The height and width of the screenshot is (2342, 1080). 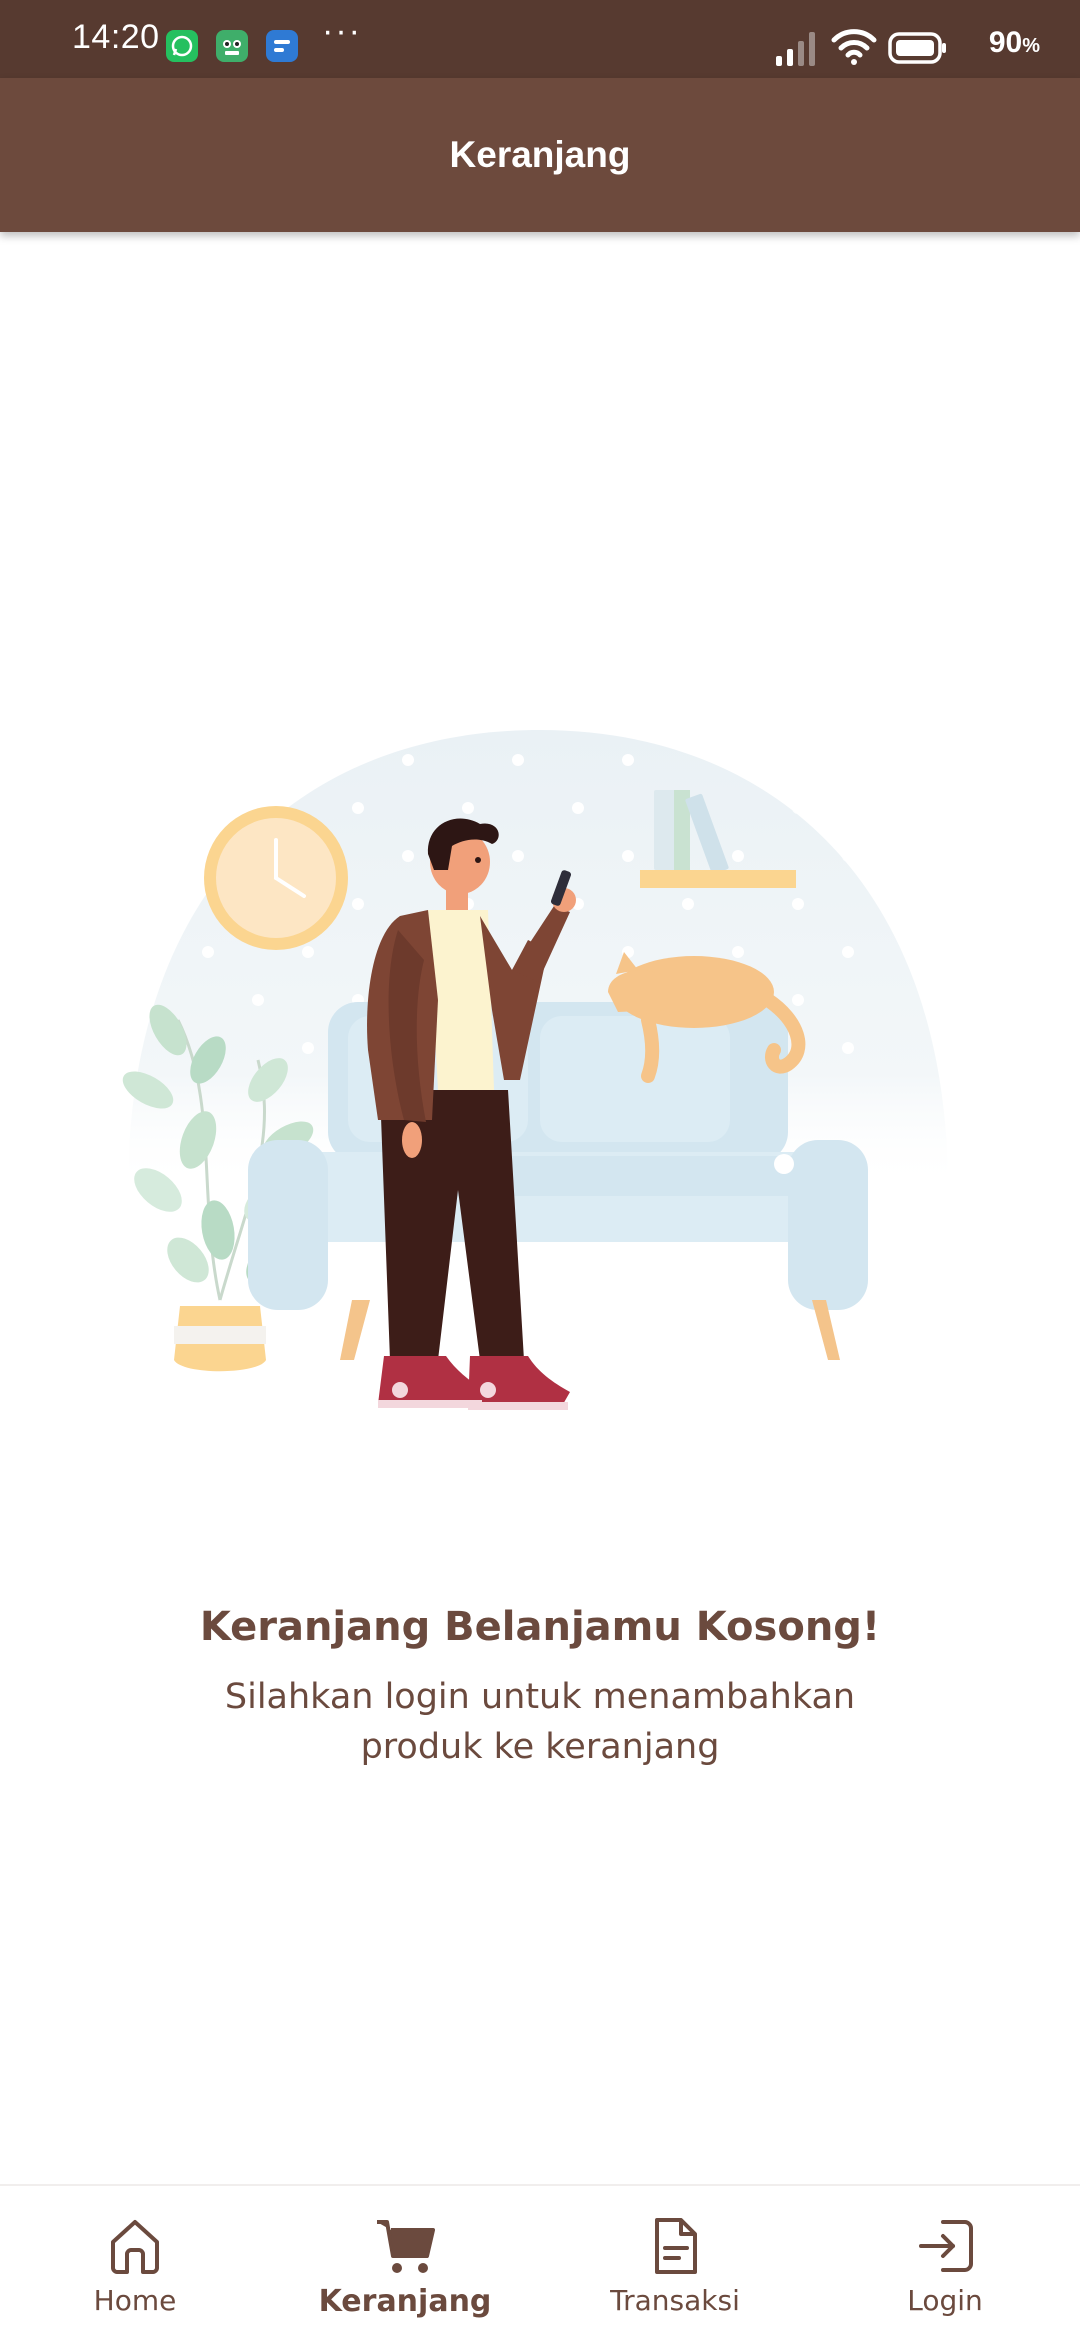 I want to click on nav-label-home: Home, so click(x=135, y=2300).